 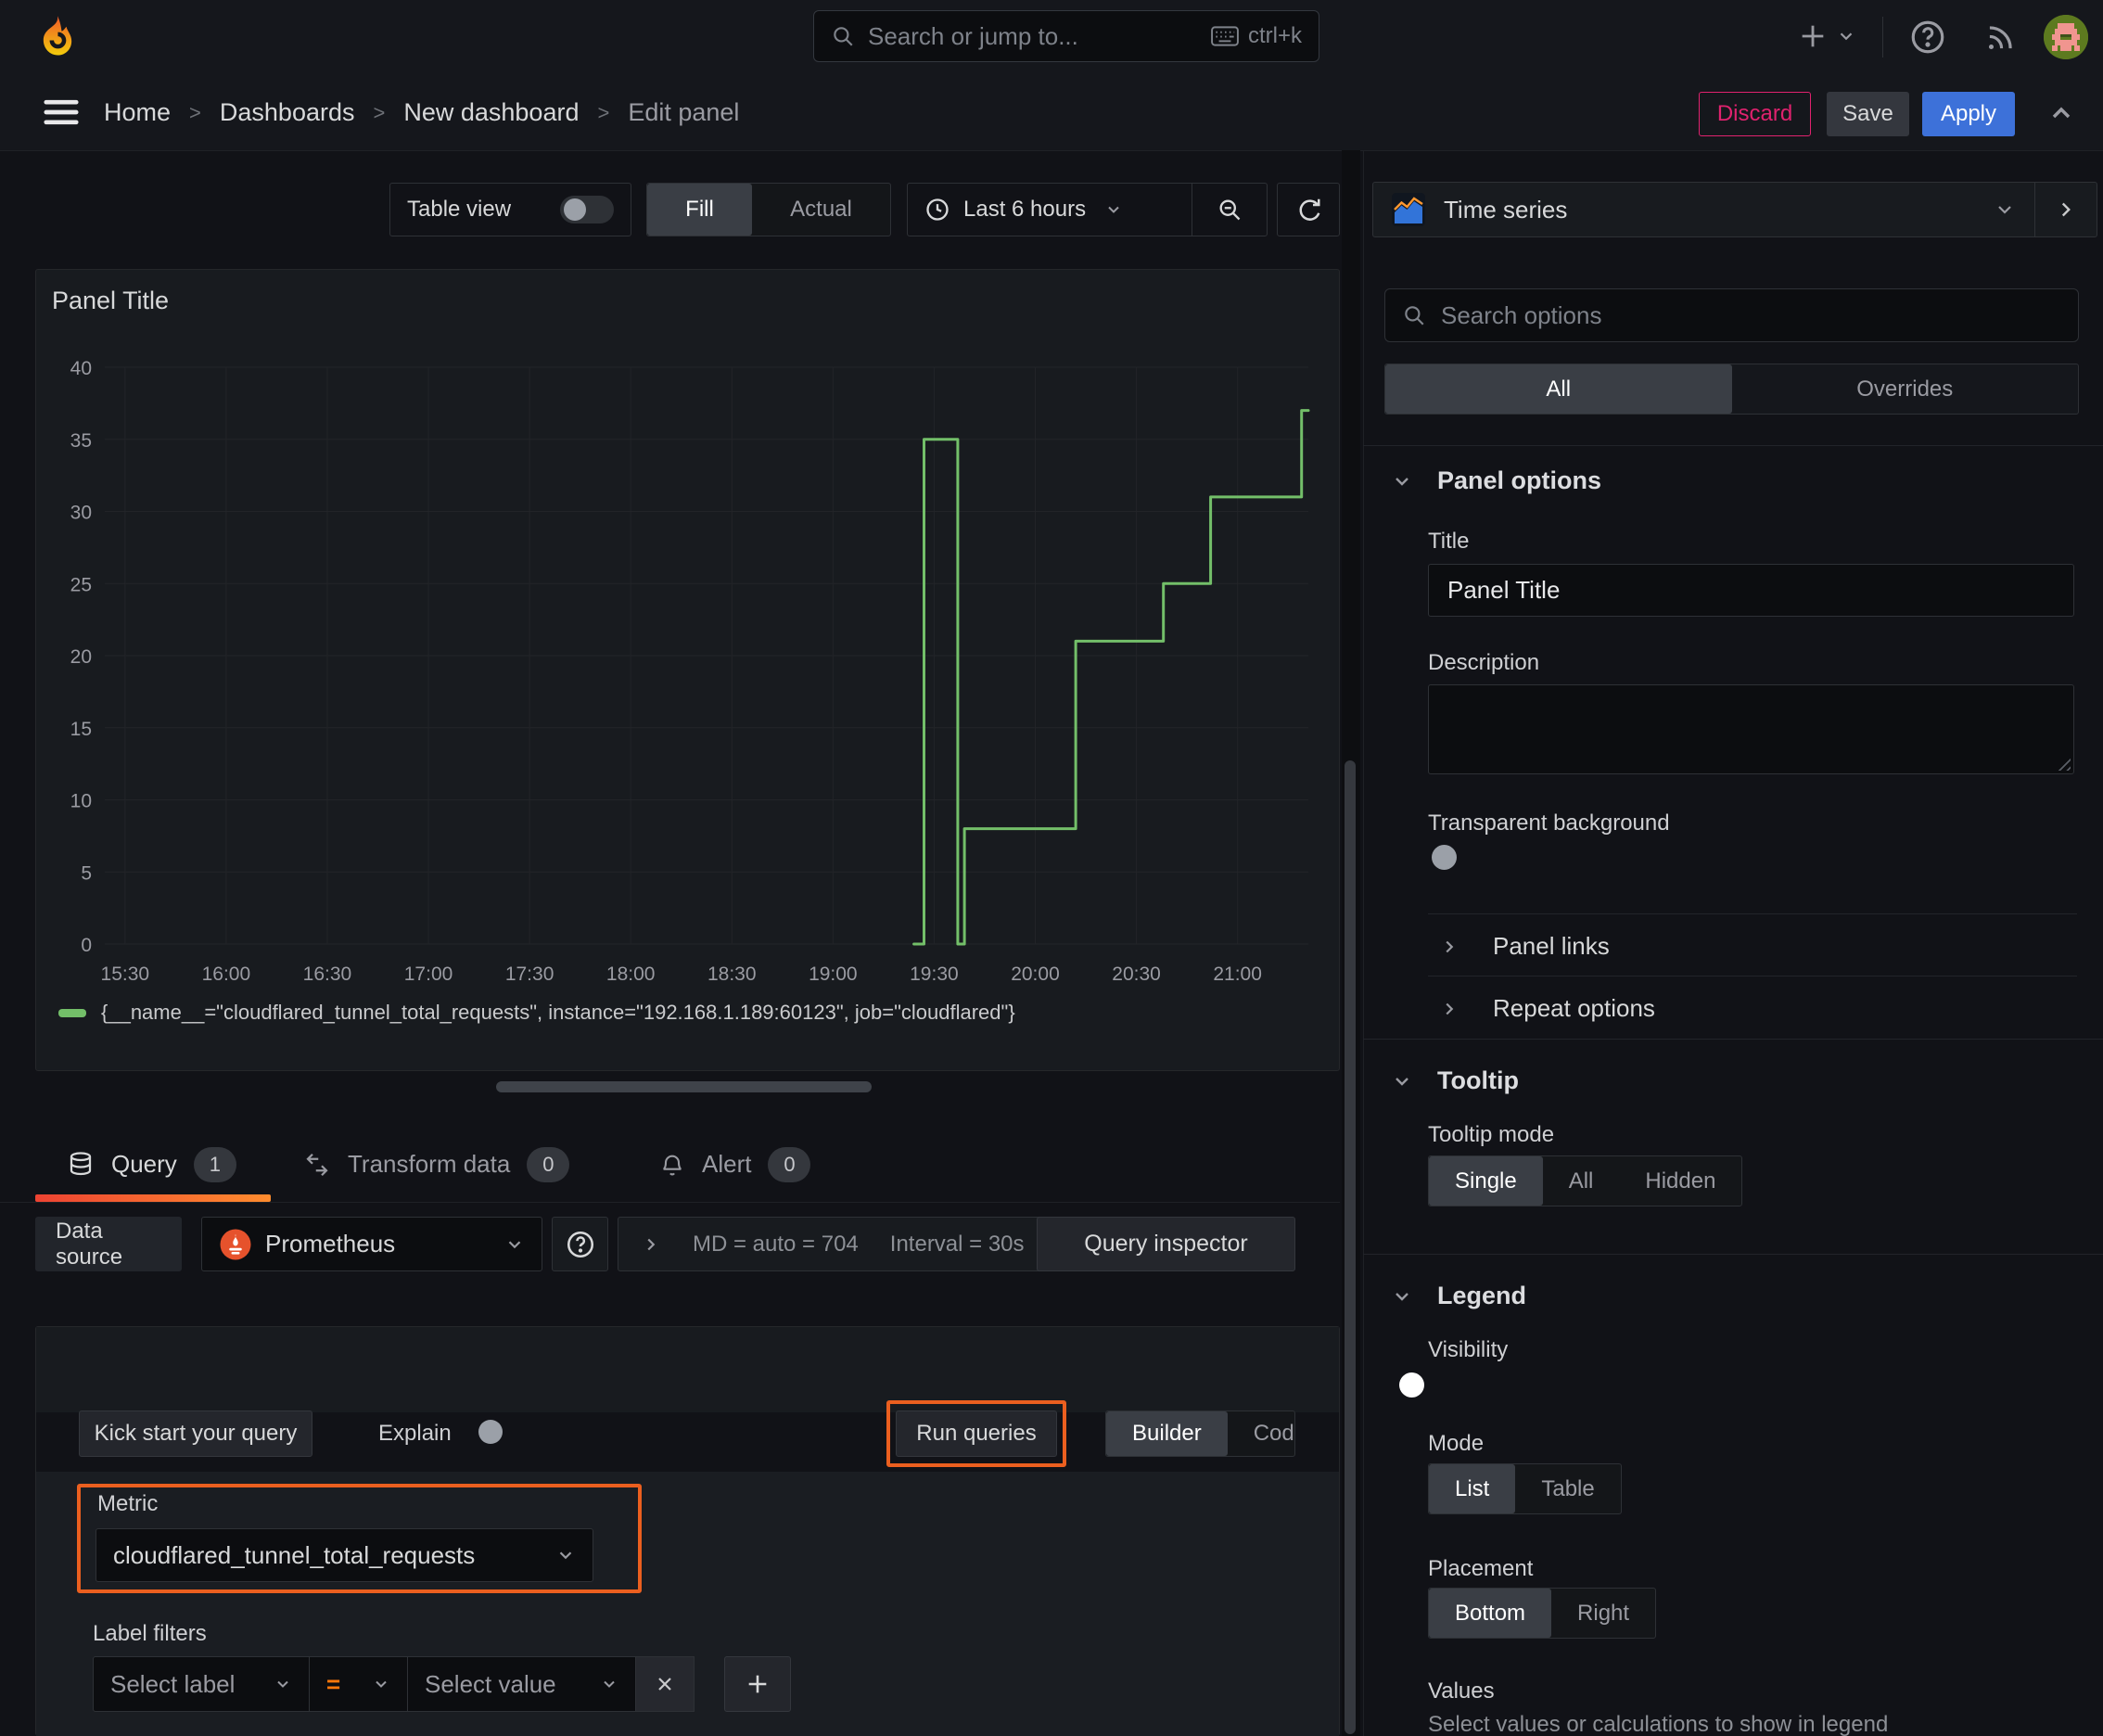 I want to click on legend-table-option: Table, so click(x=1567, y=1488).